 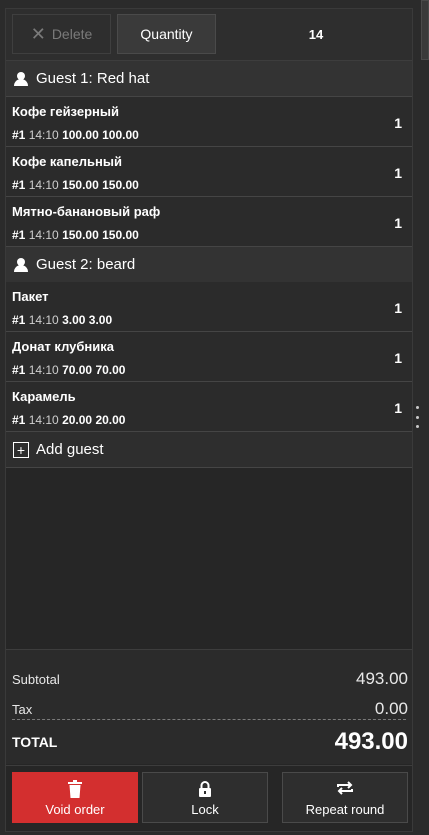 What do you see at coordinates (424, 417) in the screenshot?
I see `side-strip` at bounding box center [424, 417].